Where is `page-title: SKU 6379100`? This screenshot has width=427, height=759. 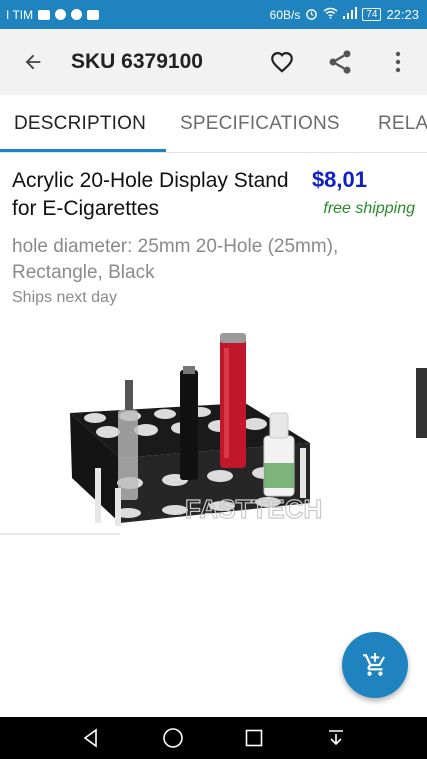
page-title: SKU 6379100 is located at coordinates (137, 61).